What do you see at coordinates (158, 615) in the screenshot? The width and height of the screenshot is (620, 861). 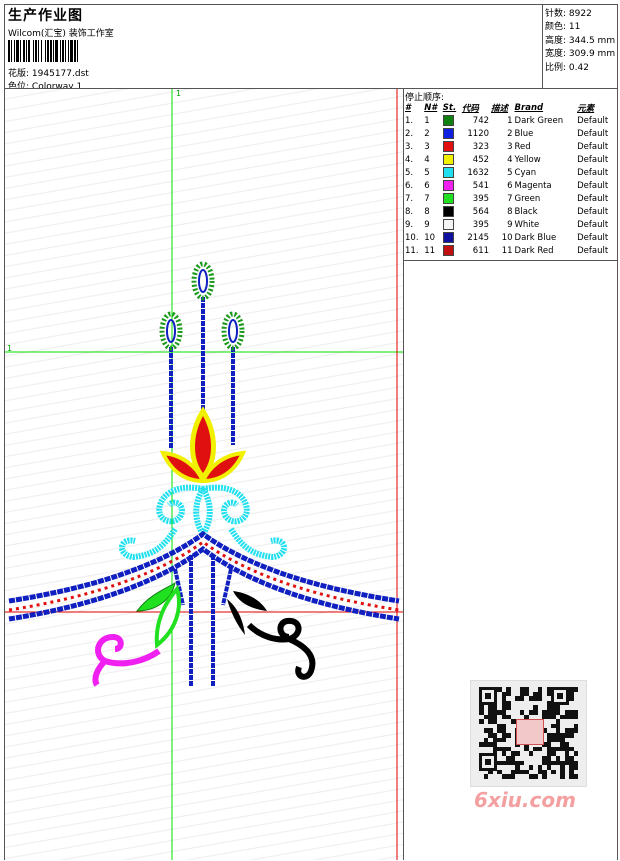 I see `leaf-left` at bounding box center [158, 615].